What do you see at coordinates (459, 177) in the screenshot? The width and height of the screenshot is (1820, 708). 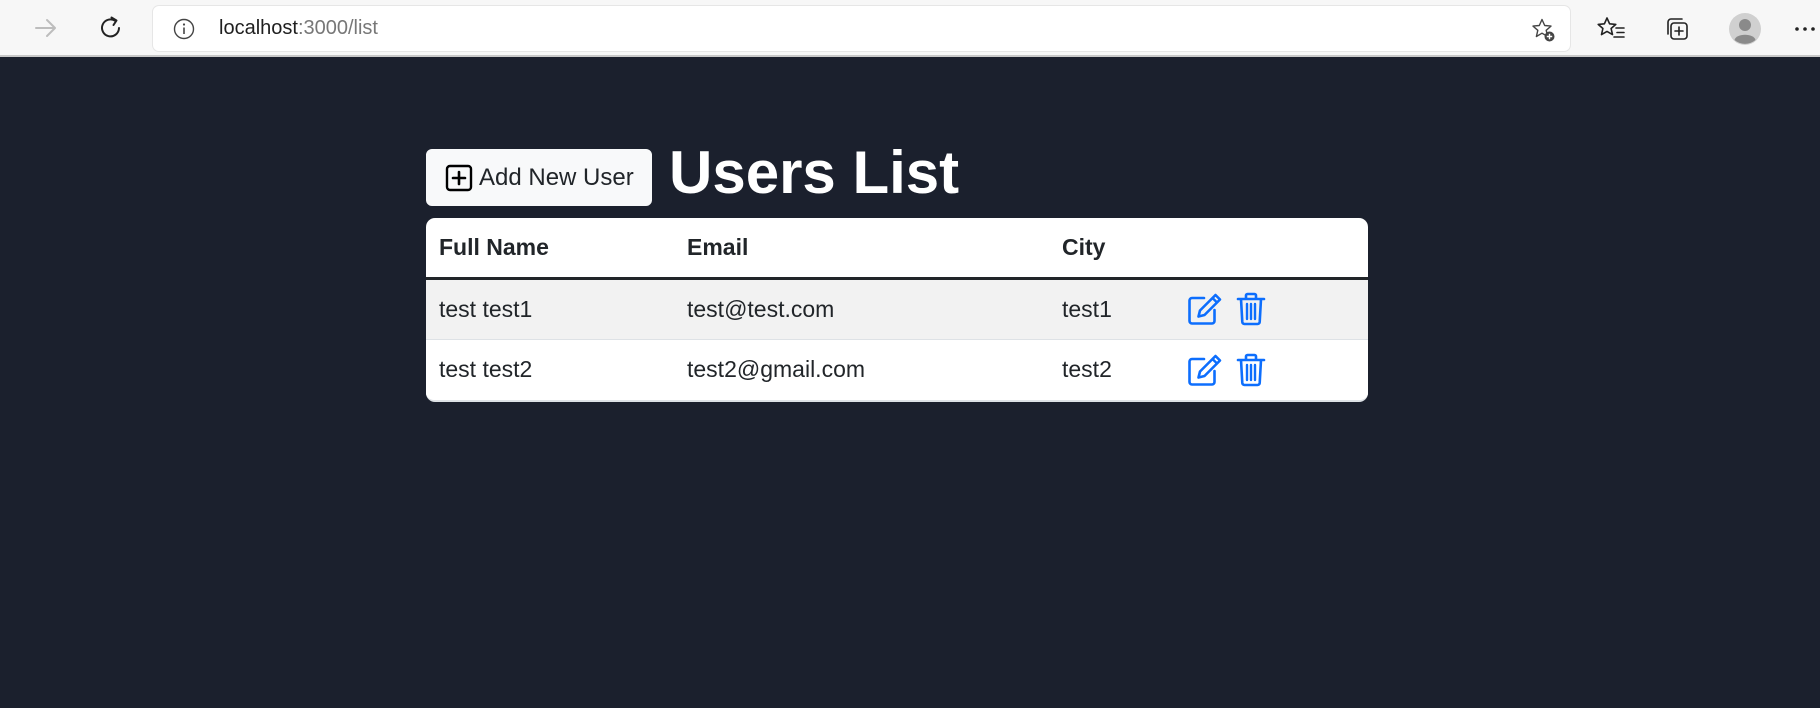 I see `plus-square-icon` at bounding box center [459, 177].